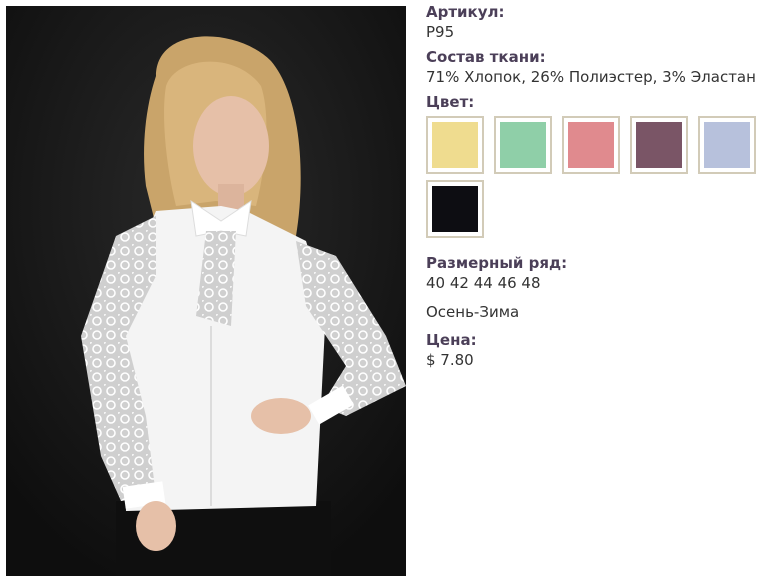  What do you see at coordinates (465, 12) in the screenshot?
I see `article-label: Артикул:` at bounding box center [465, 12].